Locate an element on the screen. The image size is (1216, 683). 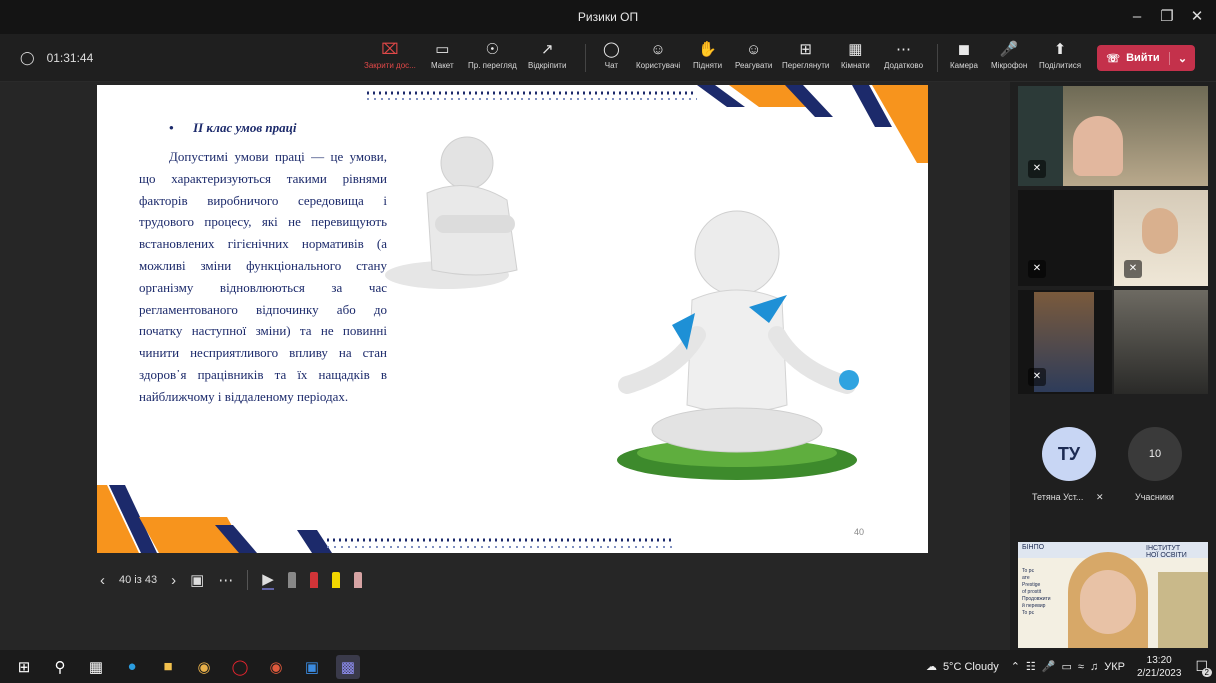
more-options-icon: ⋯ is located at coordinates (225, 580).